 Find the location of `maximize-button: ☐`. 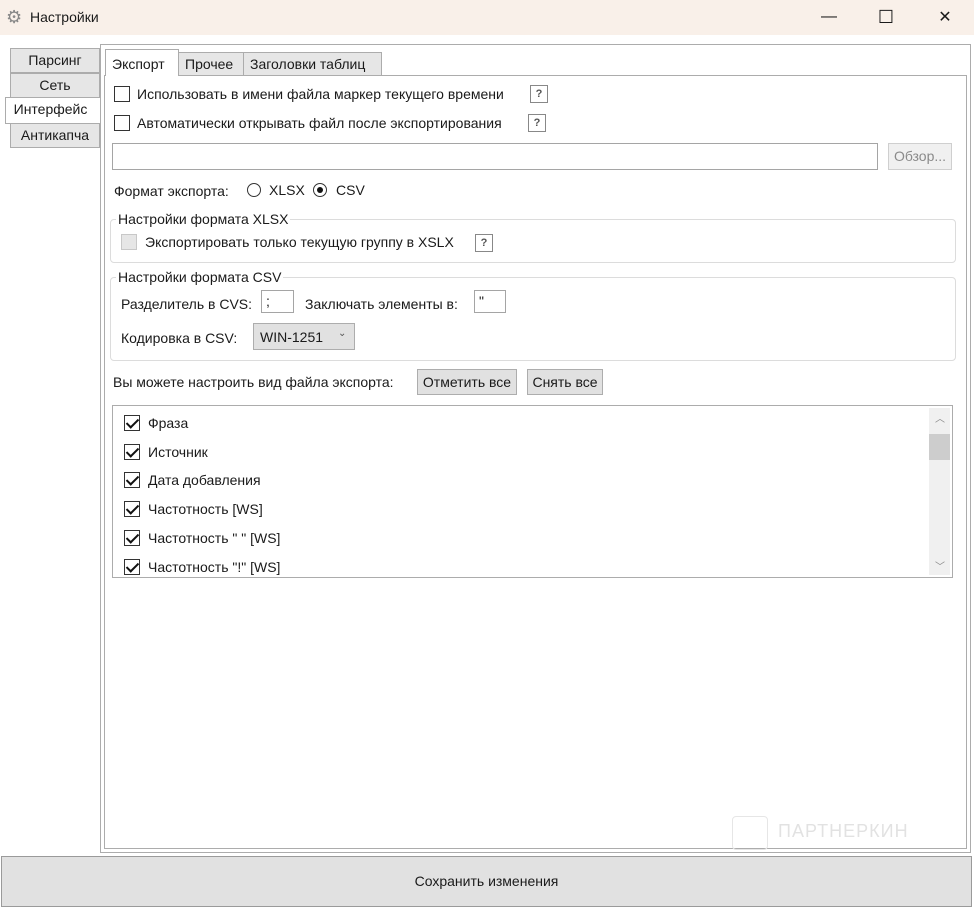

maximize-button: ☐ is located at coordinates (886, 17).